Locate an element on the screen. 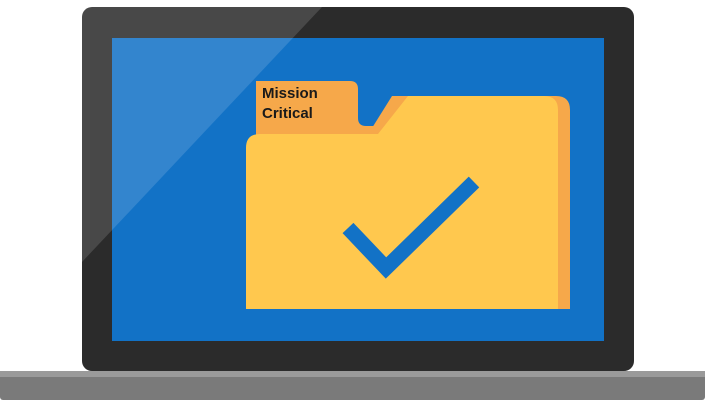 The height and width of the screenshot is (400, 705). folder-label-line2: Critical is located at coordinates (287, 113).